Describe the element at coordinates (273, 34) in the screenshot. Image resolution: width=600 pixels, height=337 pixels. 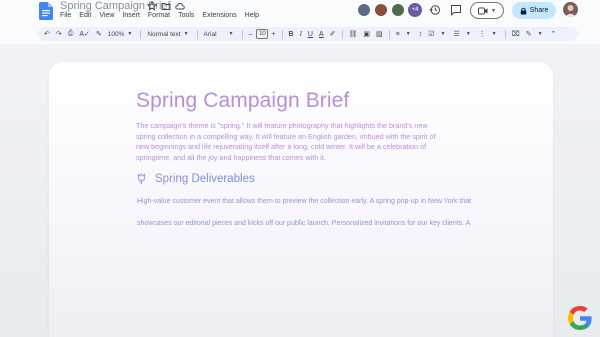
I see `increase-font-size-button: +` at that location.